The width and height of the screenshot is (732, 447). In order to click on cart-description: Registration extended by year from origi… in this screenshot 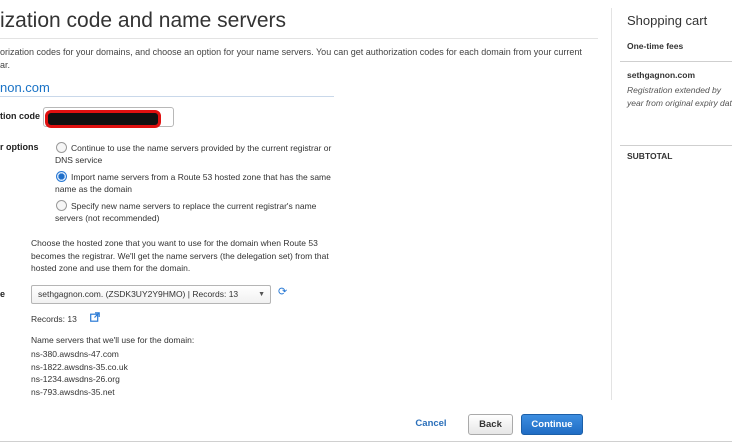, I will do `click(679, 96)`.